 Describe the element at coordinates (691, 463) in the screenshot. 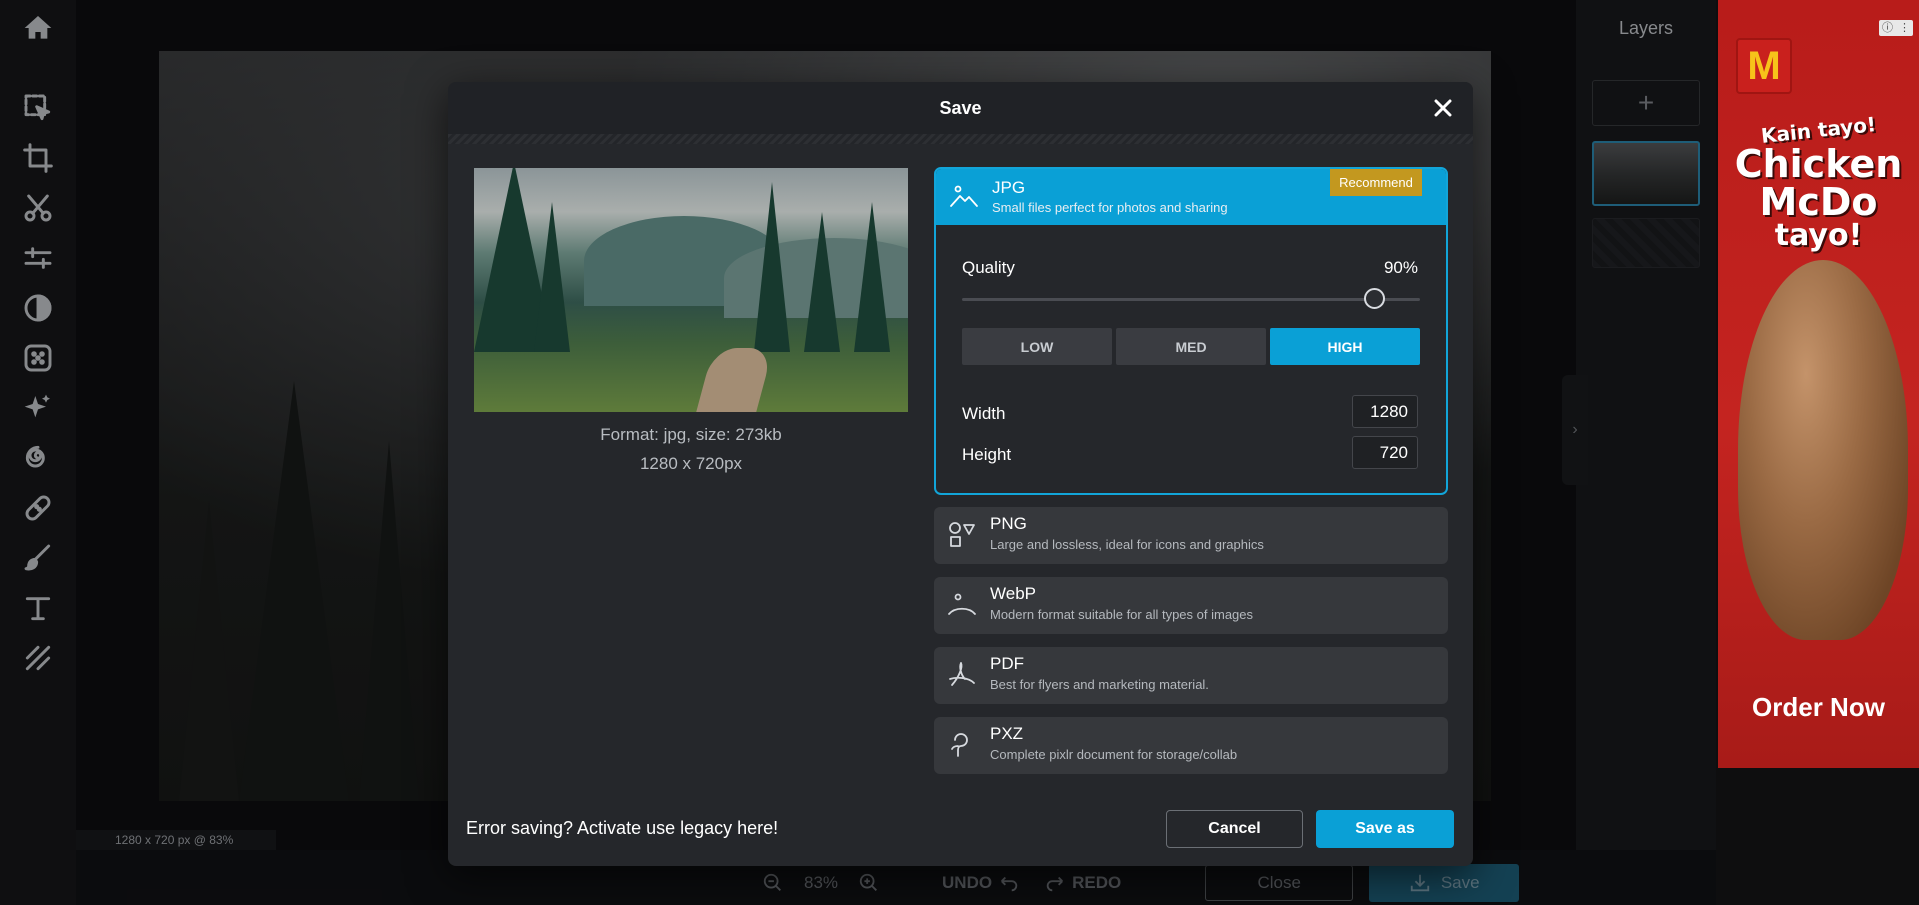

I see `dimensions-info: 1280 x 720px` at that location.